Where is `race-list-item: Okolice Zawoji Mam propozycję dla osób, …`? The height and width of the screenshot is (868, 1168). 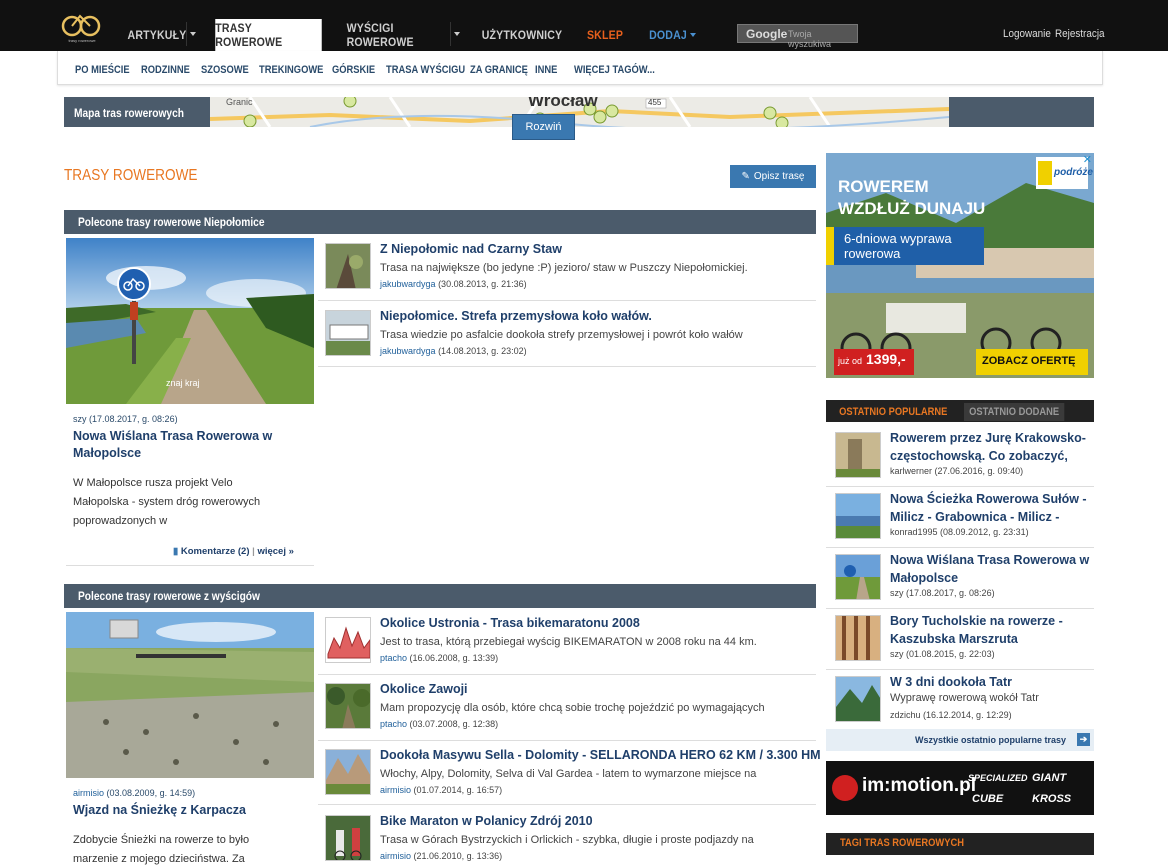
race-list-item: Okolice Zawoji Mam propozycję dla osób, … is located at coordinates (567, 709).